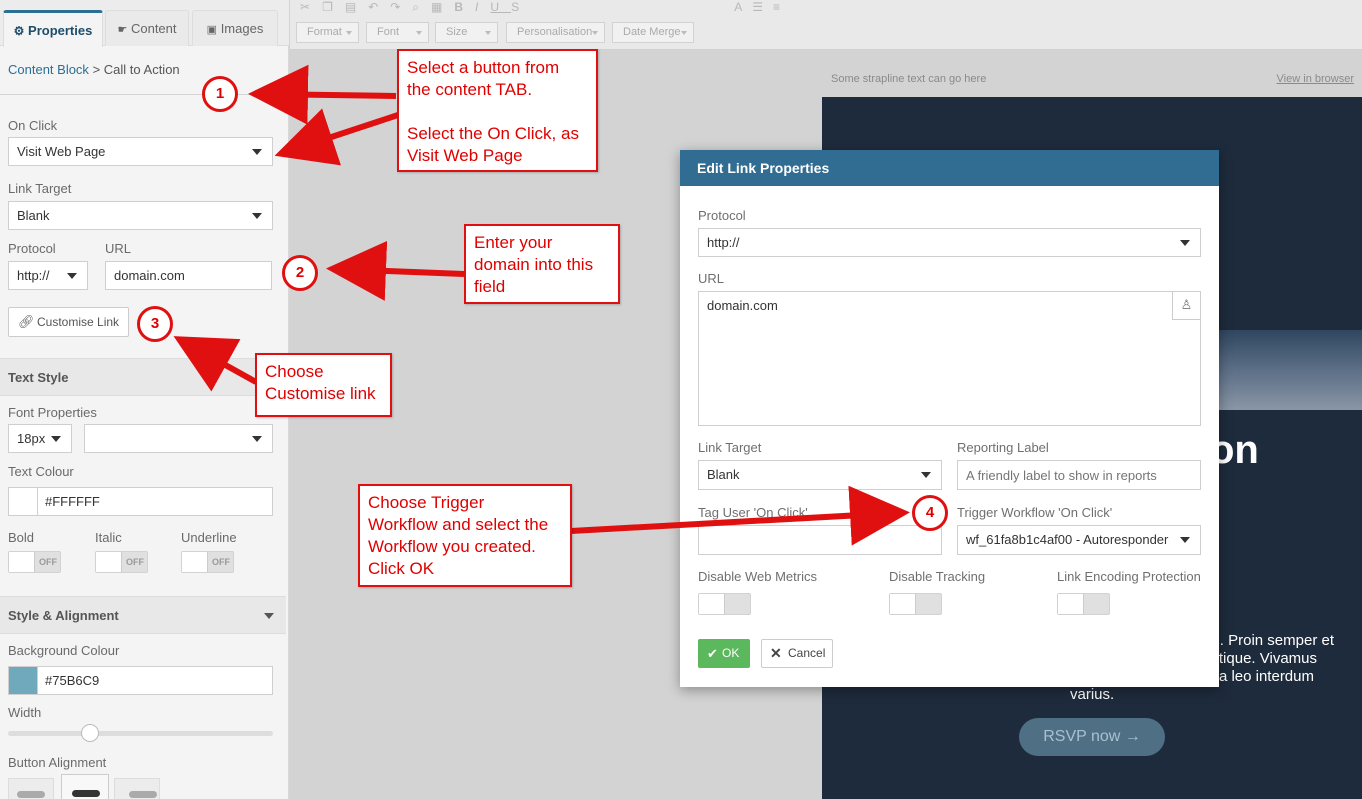 This screenshot has height=799, width=1362. What do you see at coordinates (53, 28) in the screenshot?
I see `tab-properties: ⚙ Properties` at bounding box center [53, 28].